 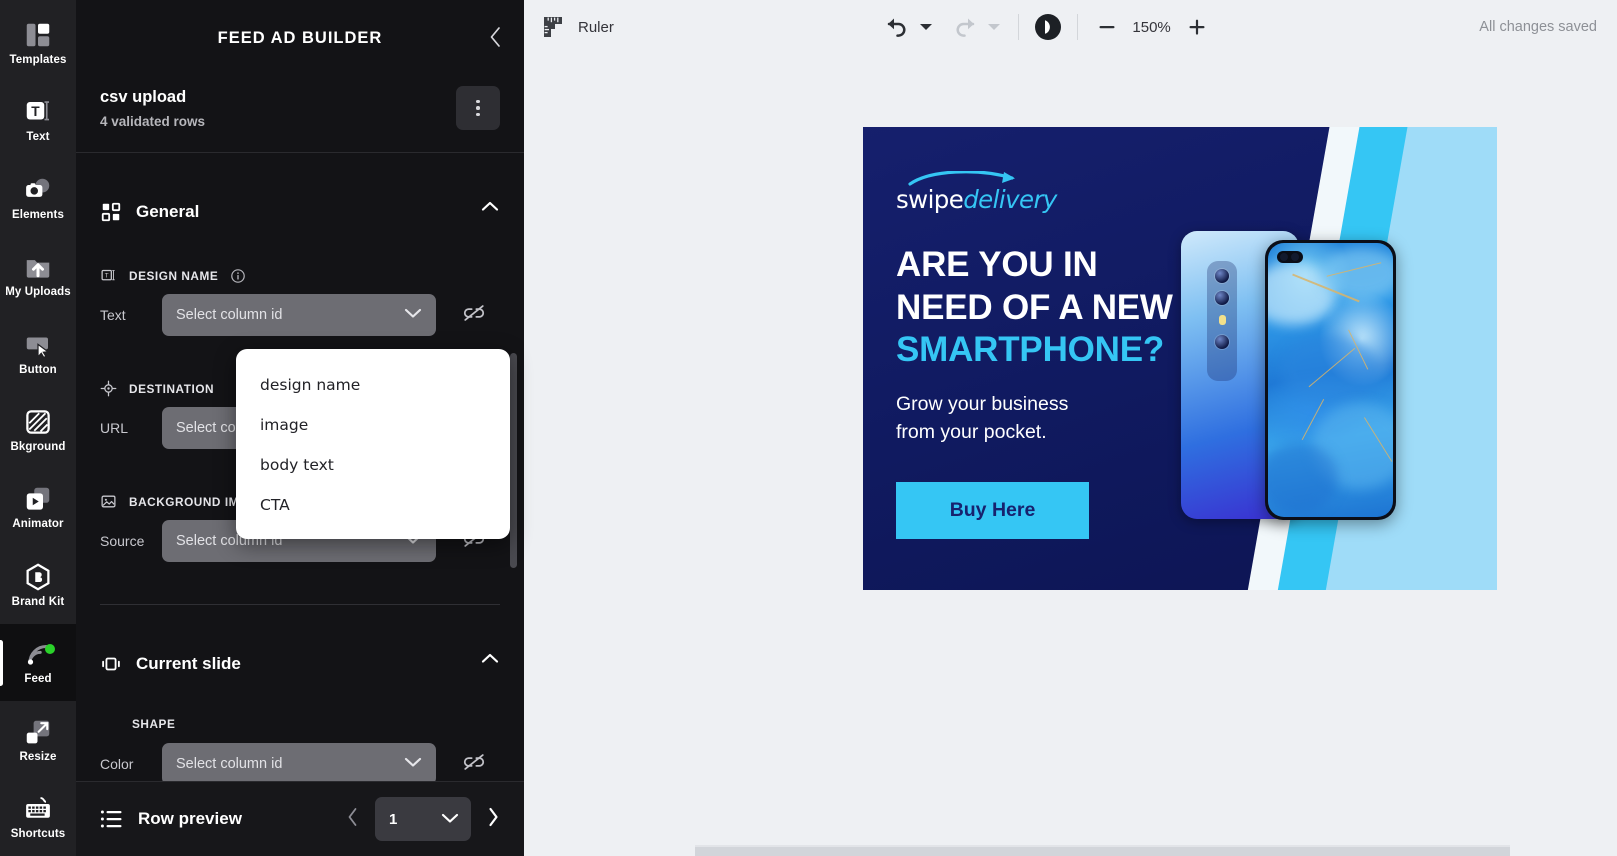 I want to click on unlink-design-name-button, so click(x=474, y=315).